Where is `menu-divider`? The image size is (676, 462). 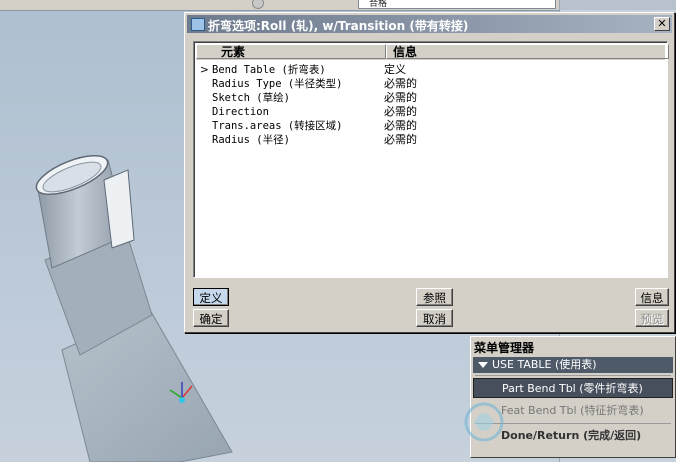 menu-divider is located at coordinates (573, 375).